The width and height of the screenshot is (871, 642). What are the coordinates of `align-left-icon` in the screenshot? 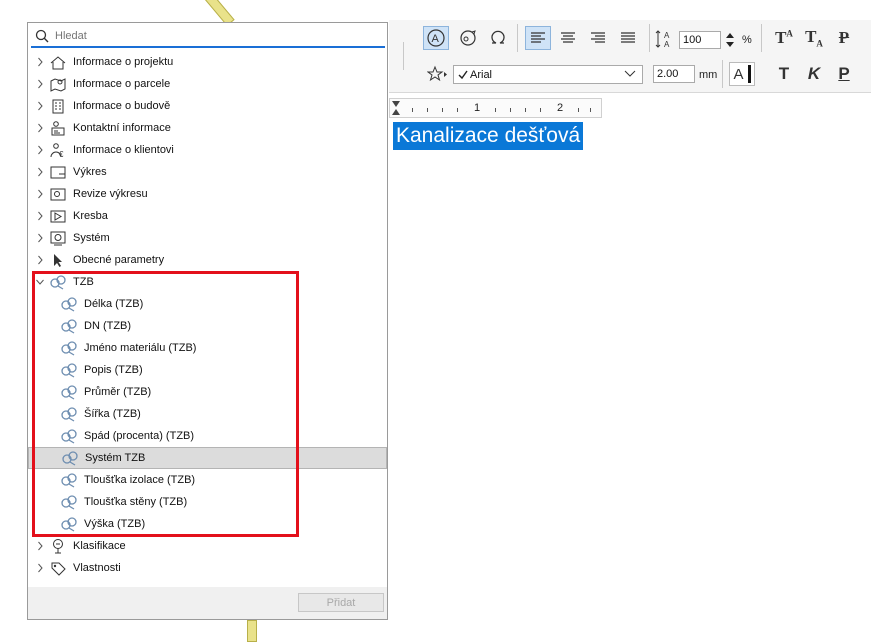 It's located at (538, 37).